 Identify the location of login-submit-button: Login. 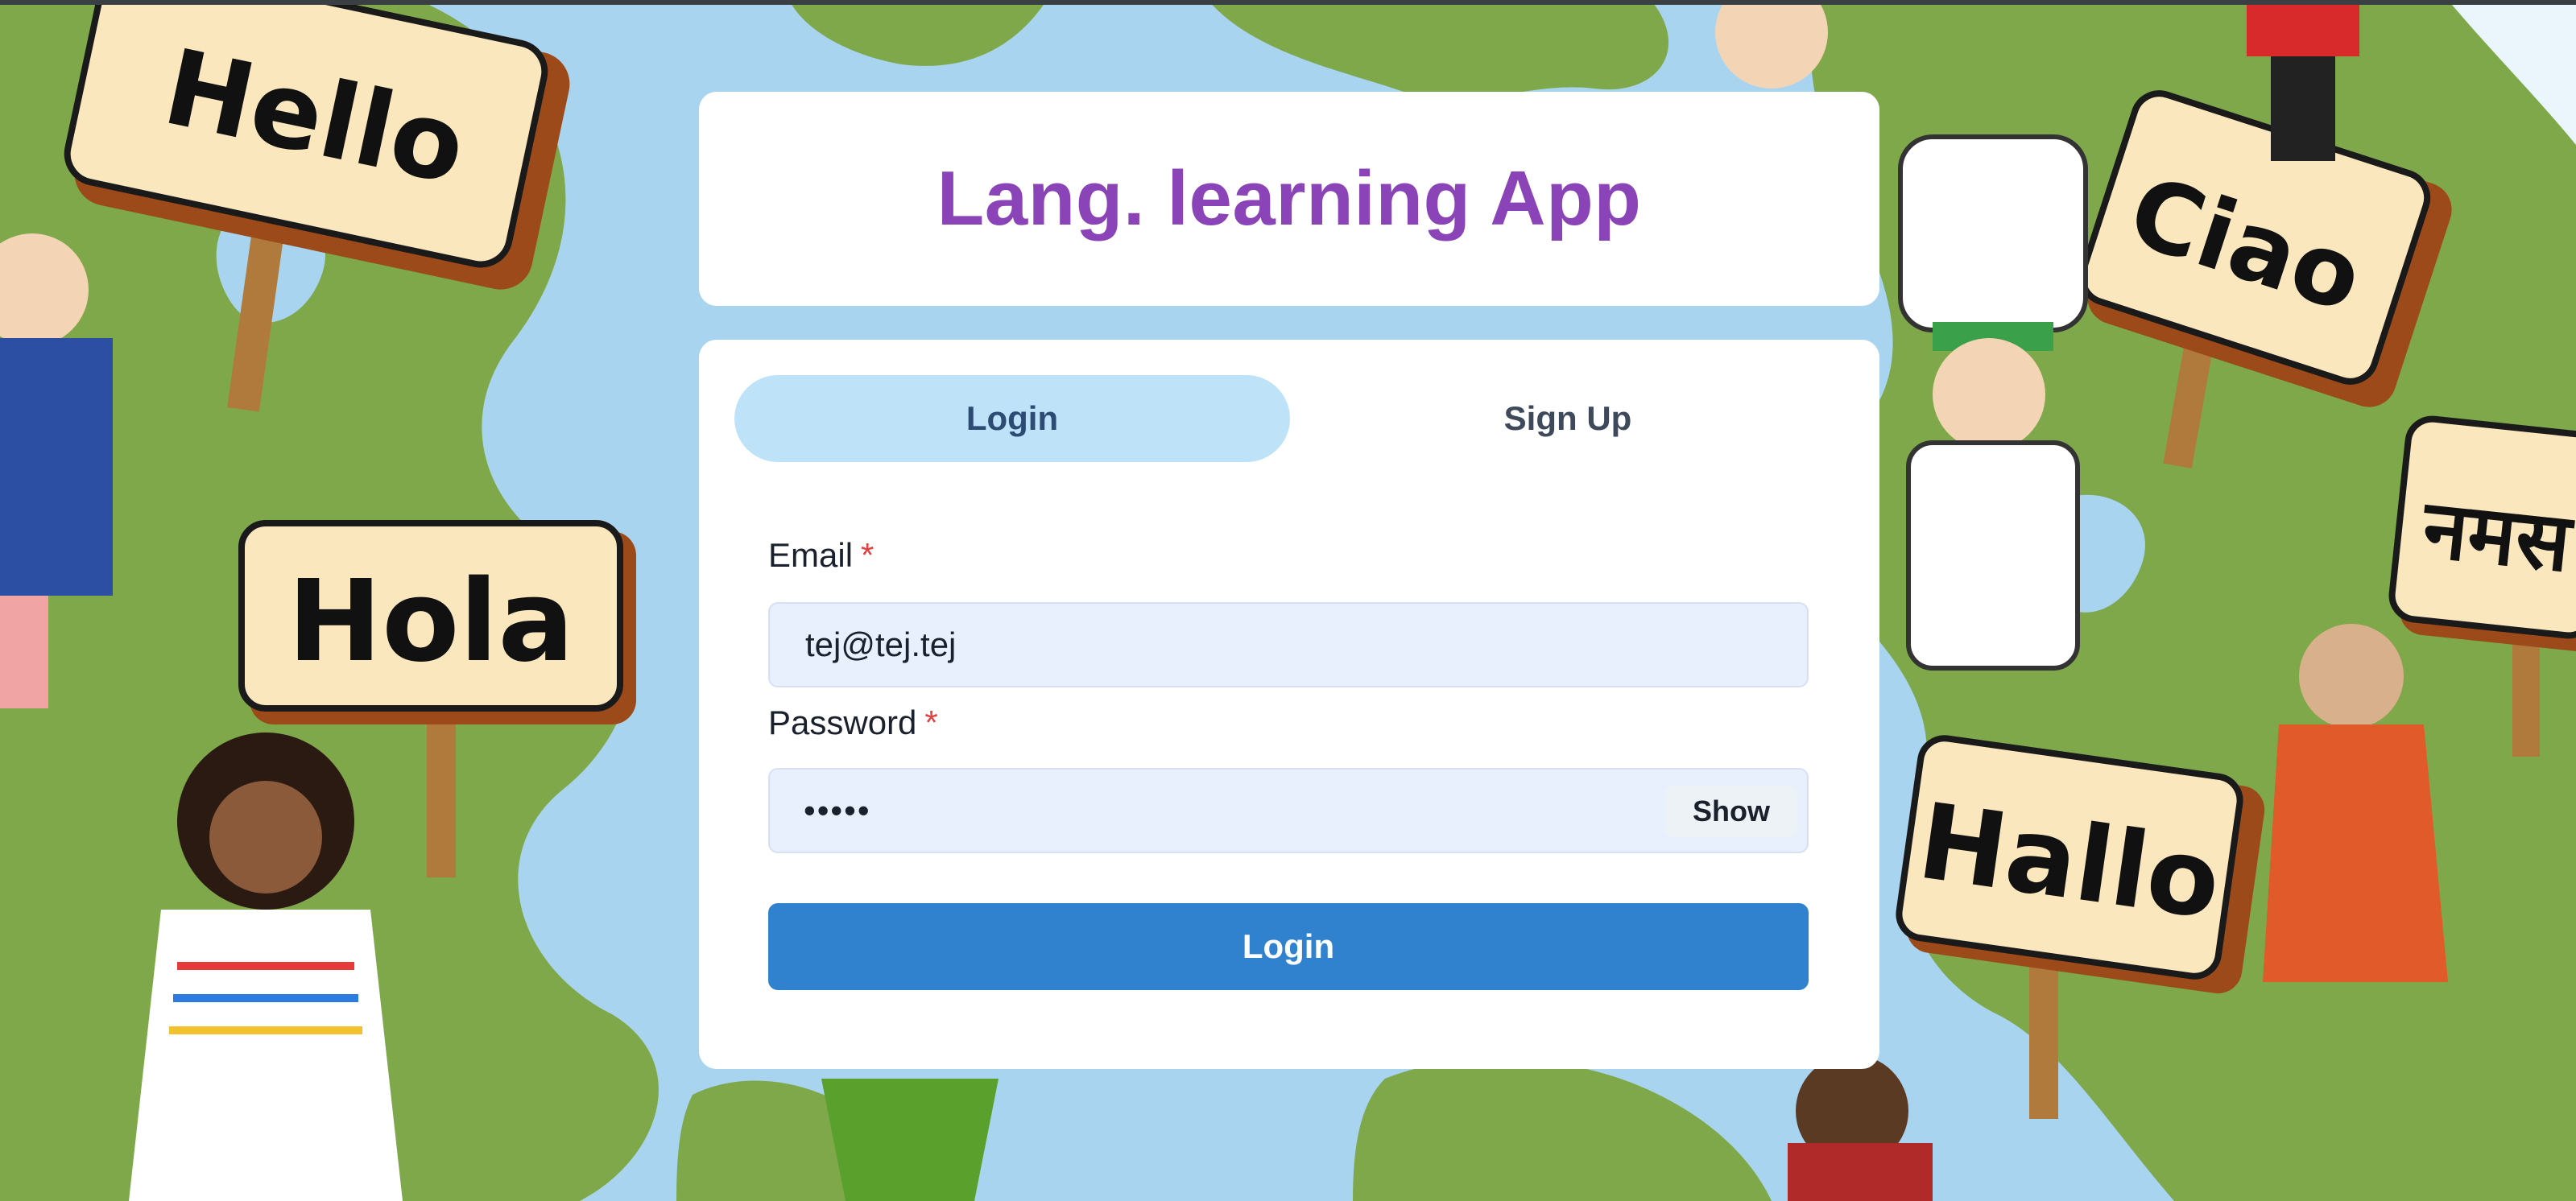
(1288, 947).